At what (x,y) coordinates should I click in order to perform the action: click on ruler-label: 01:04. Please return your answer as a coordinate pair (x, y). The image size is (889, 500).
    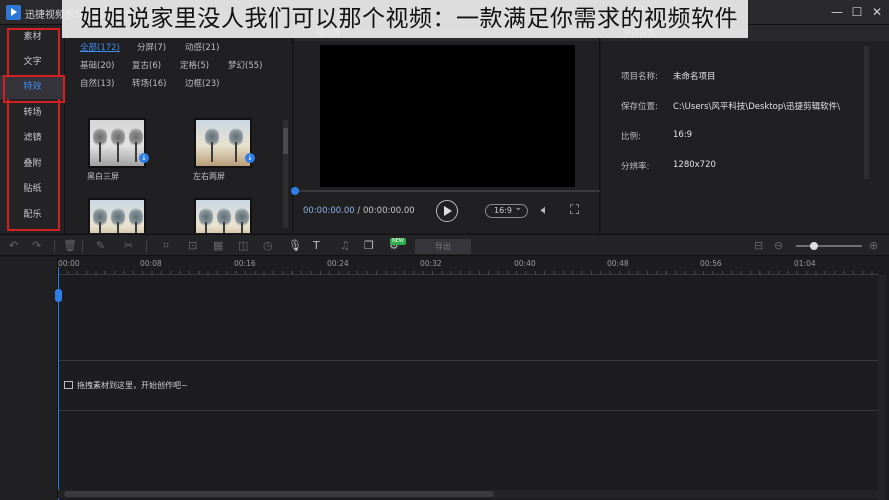
    Looking at the image, I should click on (805, 263).